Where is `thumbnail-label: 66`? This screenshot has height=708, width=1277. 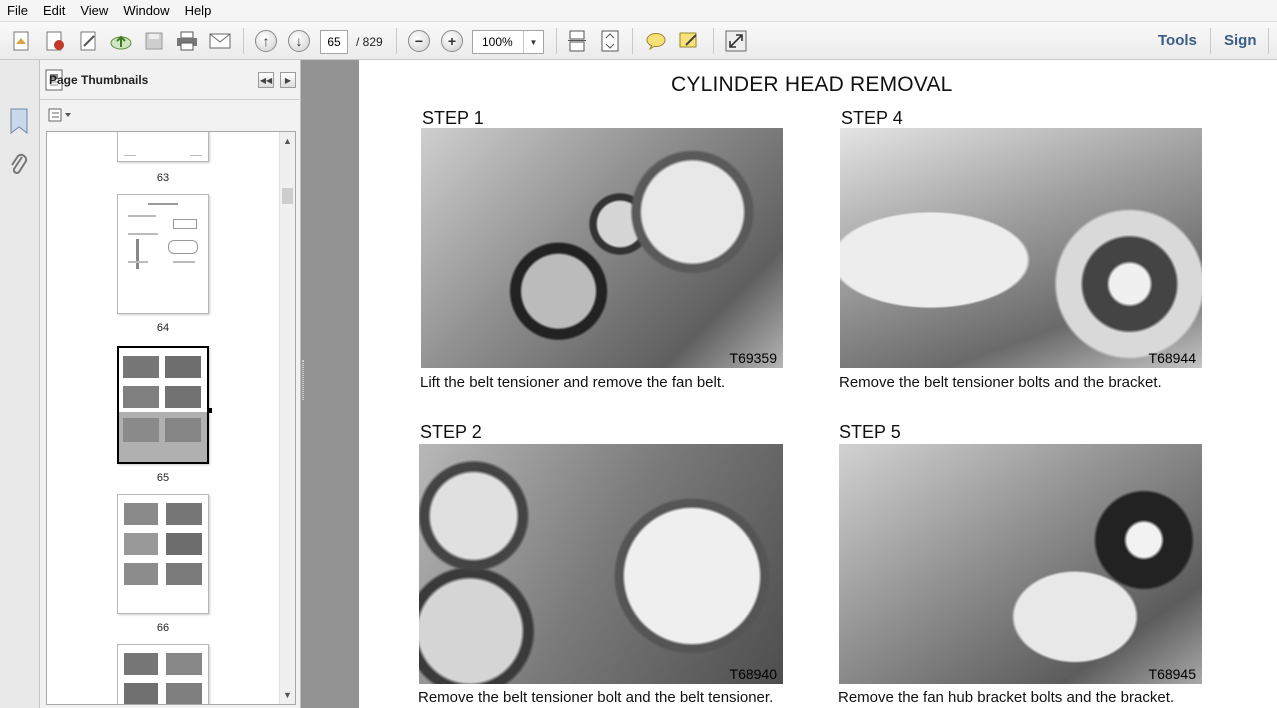
thumbnail-label: 66 is located at coordinates (163, 628).